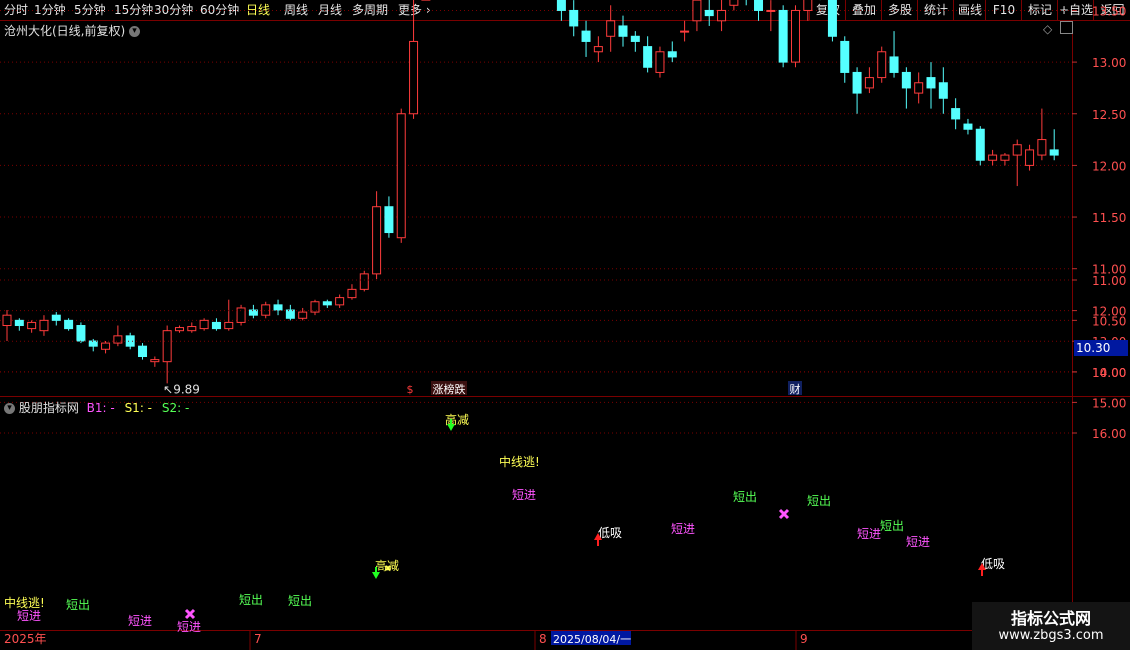 Image resolution: width=1130 pixels, height=650 pixels. I want to click on indicator-name: 股朋指标网, so click(48, 408).